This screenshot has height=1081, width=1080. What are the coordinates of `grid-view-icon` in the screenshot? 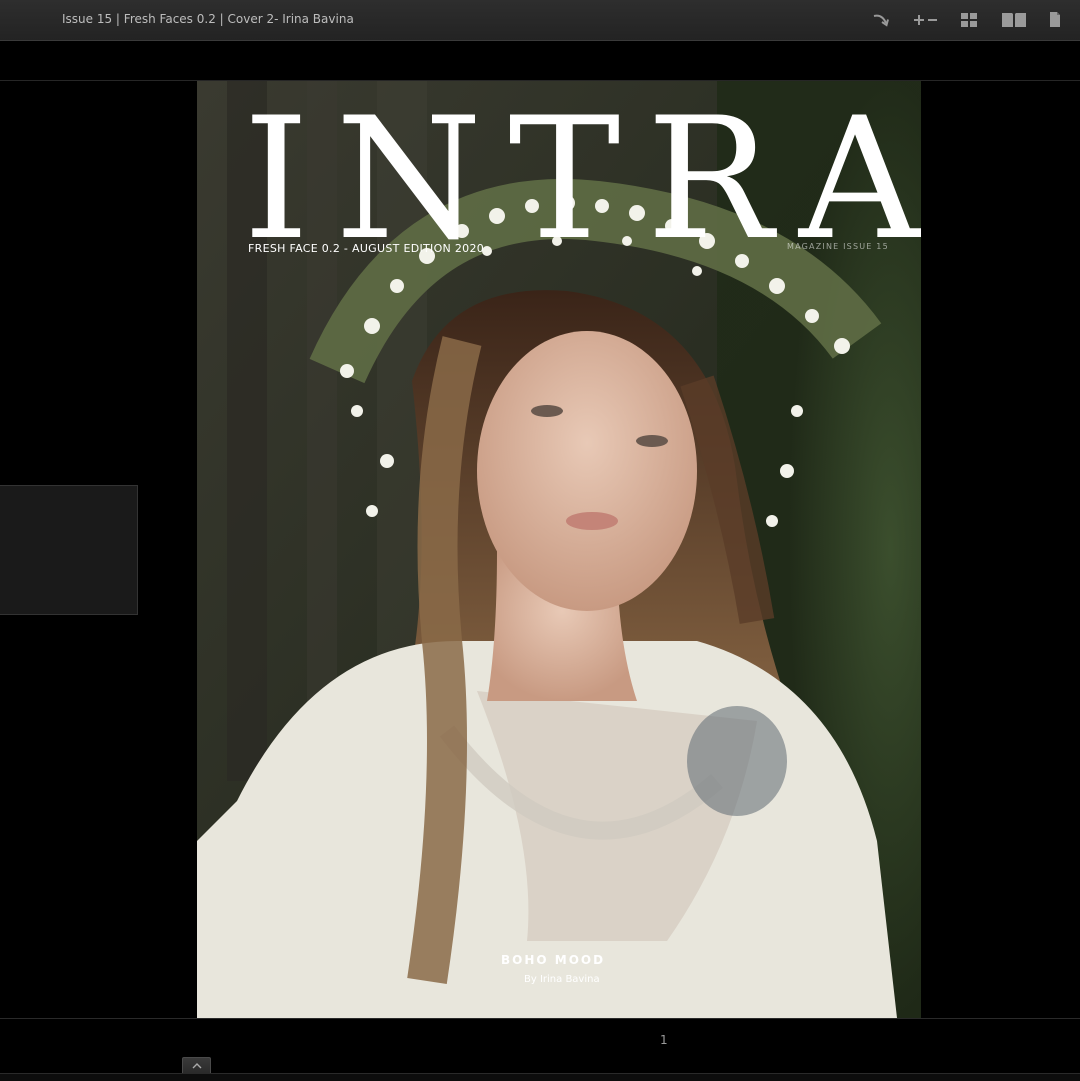 It's located at (969, 20).